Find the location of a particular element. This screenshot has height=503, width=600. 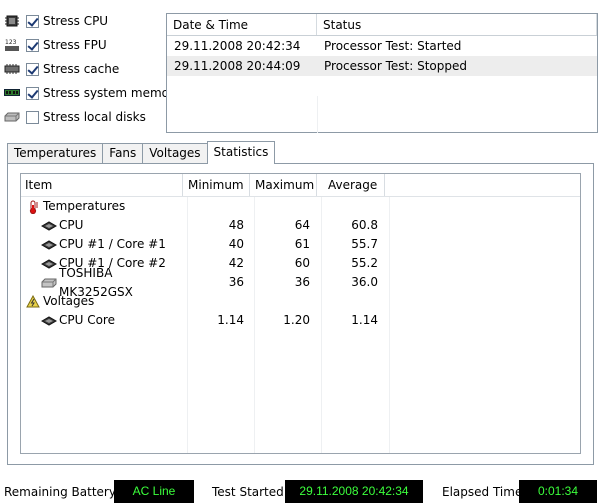

log-column-status: Status is located at coordinates (457, 24).